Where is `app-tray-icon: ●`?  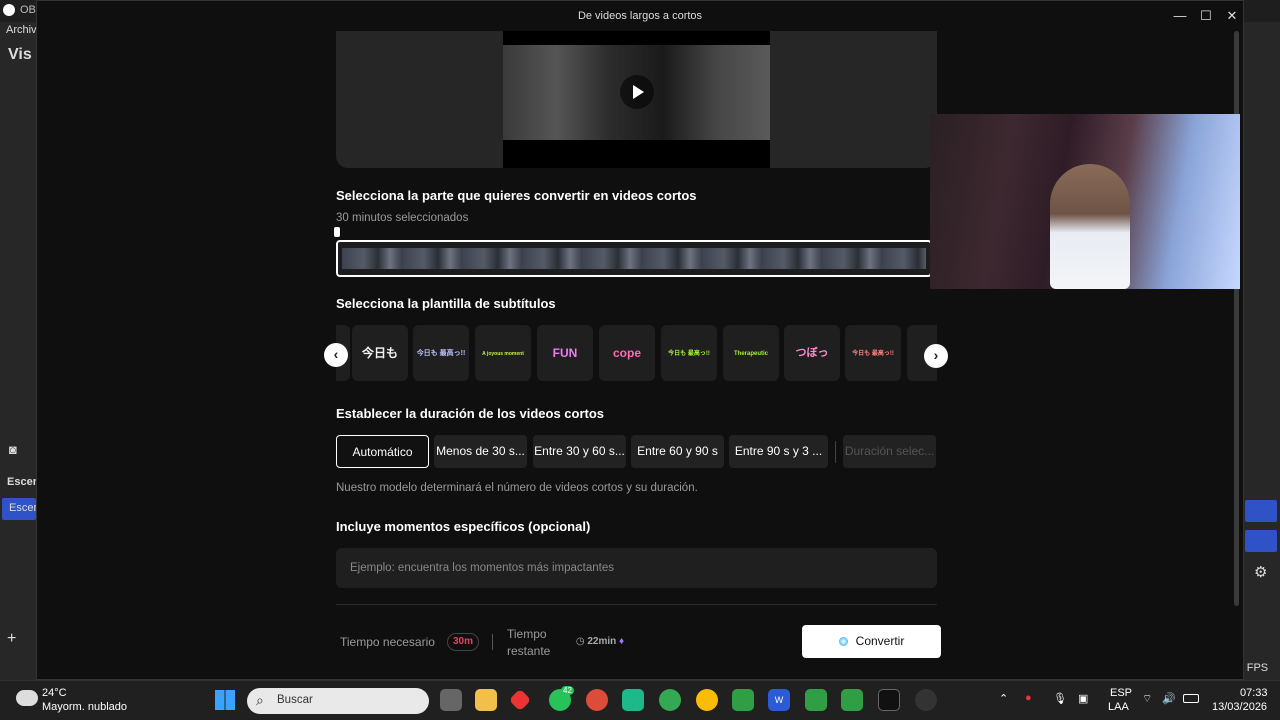
app-tray-icon: ● is located at coordinates (1028, 698).